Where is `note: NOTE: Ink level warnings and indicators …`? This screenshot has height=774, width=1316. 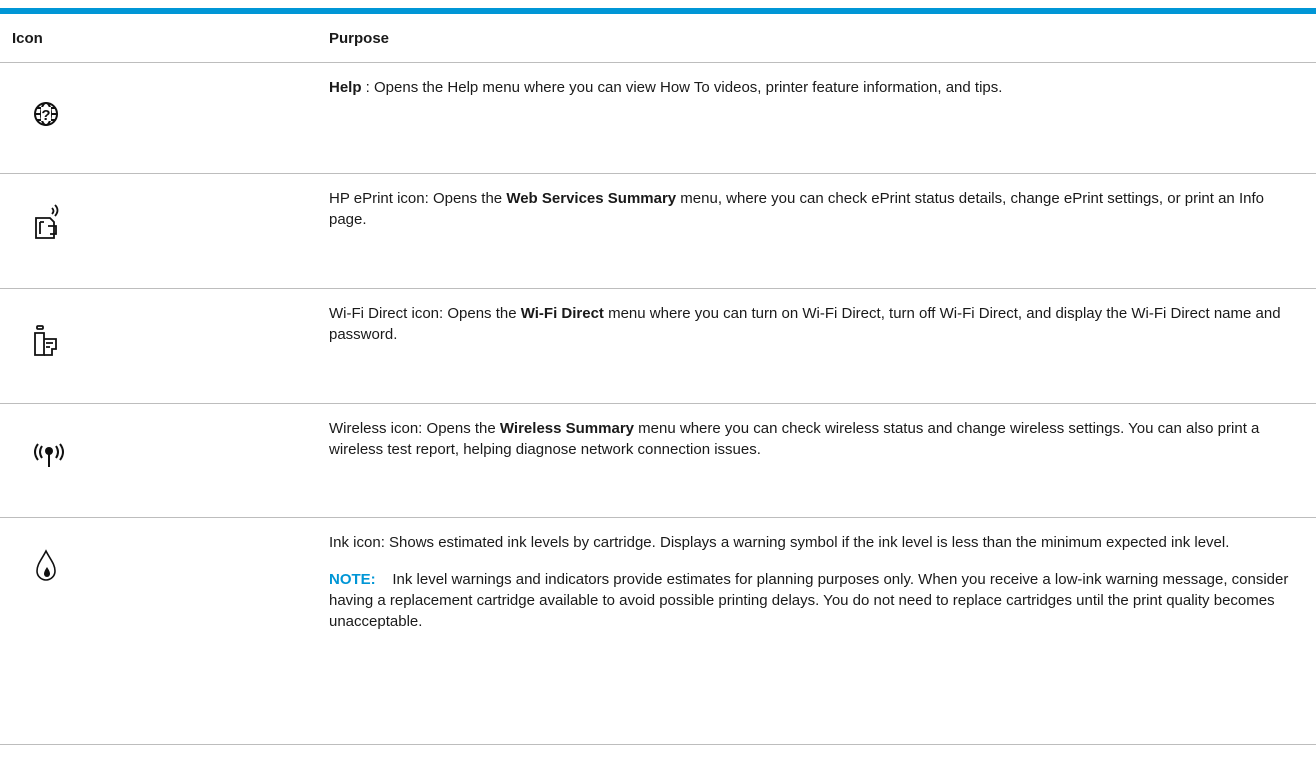
note: NOTE: Ink level warnings and indicators … is located at coordinates (814, 600).